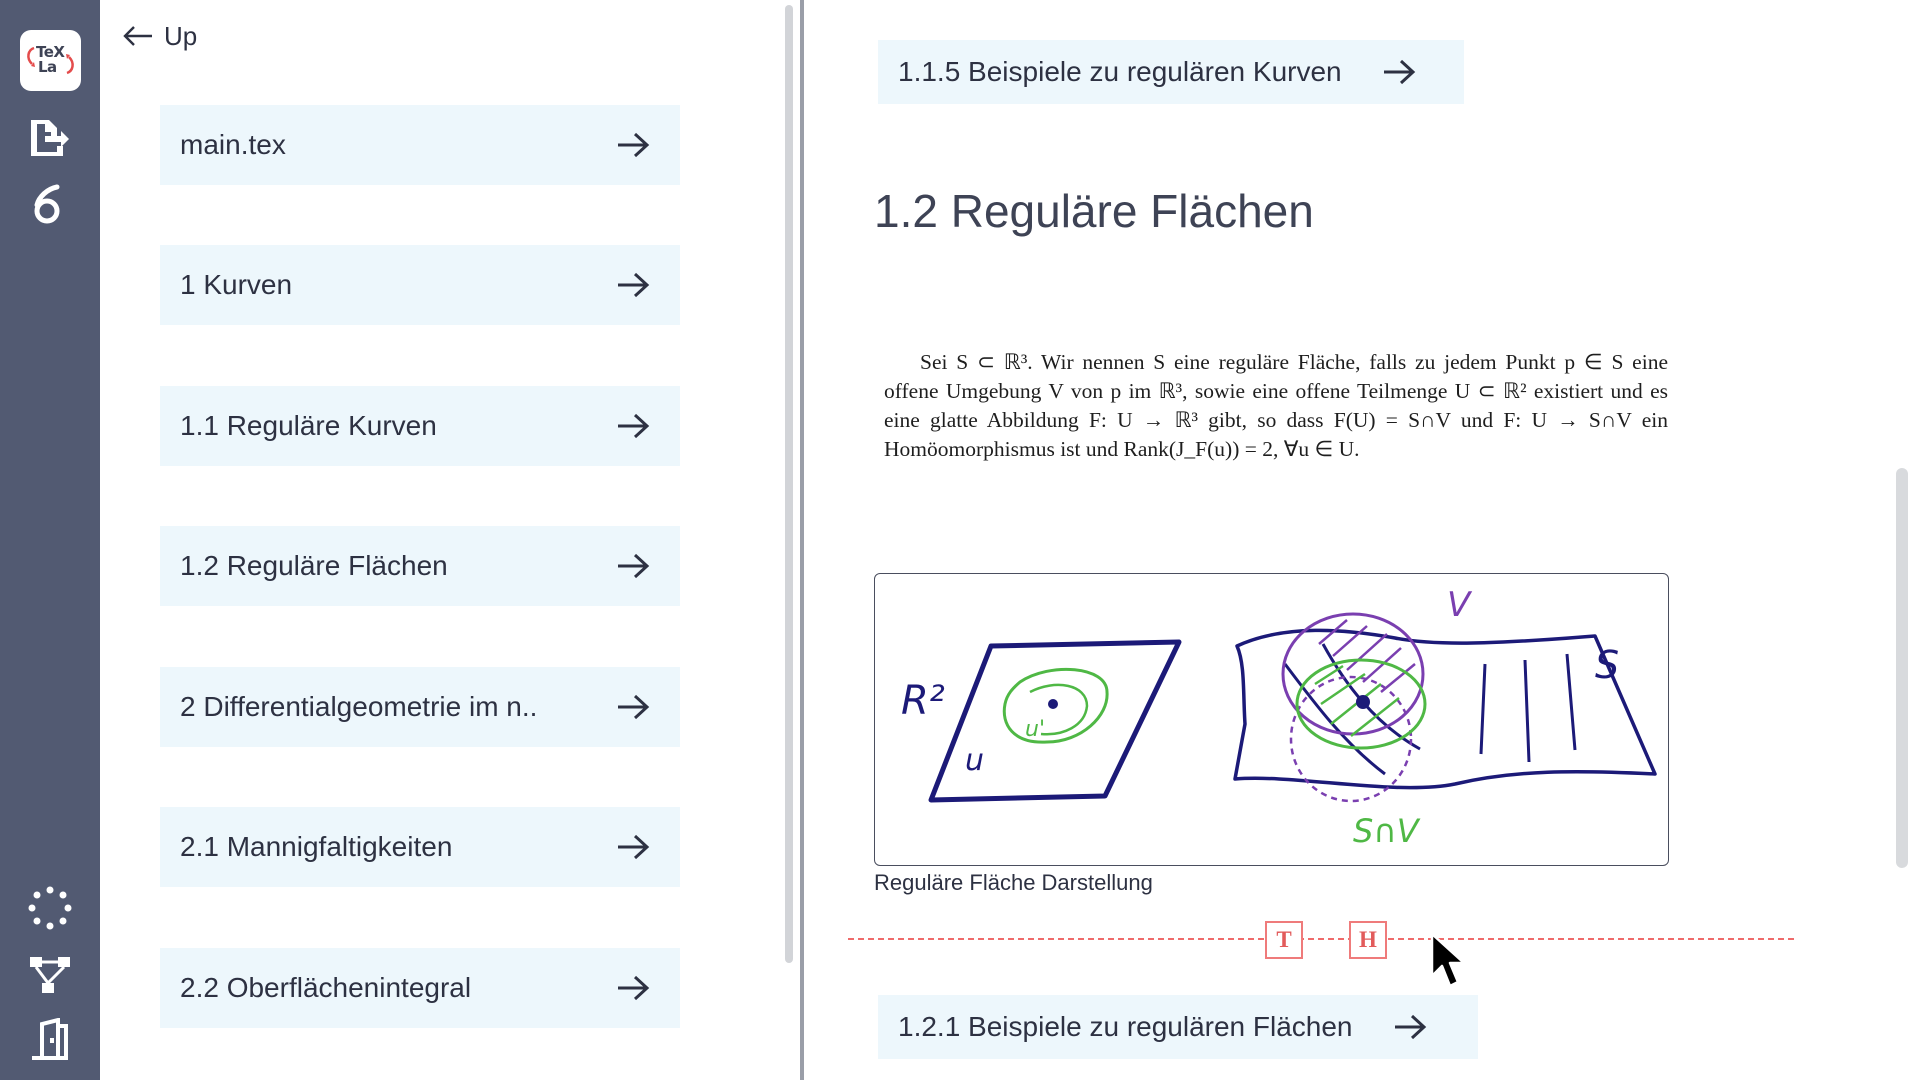  What do you see at coordinates (50, 1039) in the screenshot?
I see `exit-icon` at bounding box center [50, 1039].